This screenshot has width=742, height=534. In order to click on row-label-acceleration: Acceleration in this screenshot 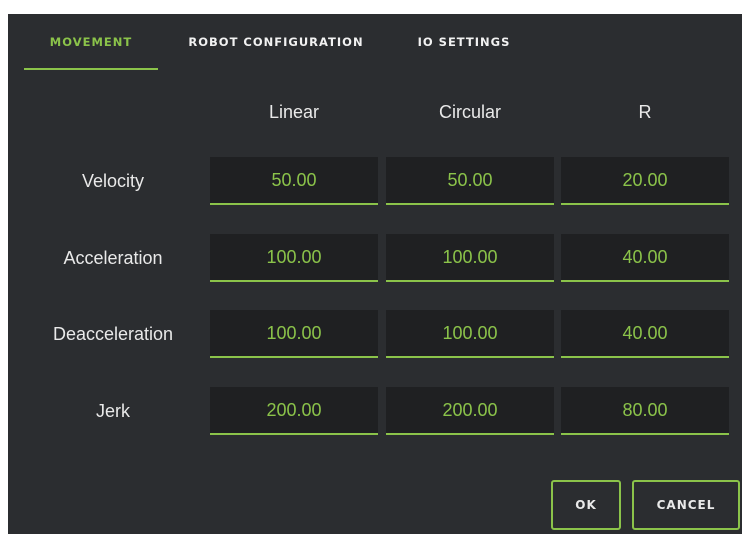, I will do `click(113, 257)`.